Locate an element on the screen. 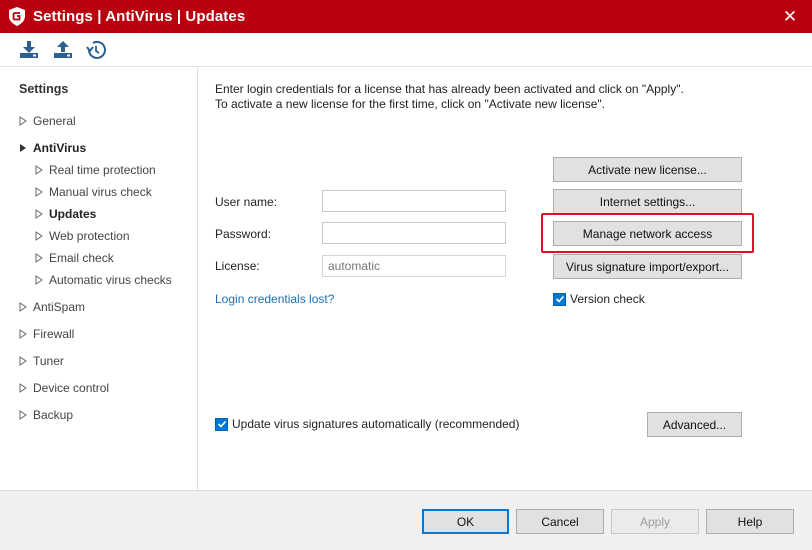 The width and height of the screenshot is (812, 550). sidebar-item-device-control: Device control is located at coordinates (64, 388).